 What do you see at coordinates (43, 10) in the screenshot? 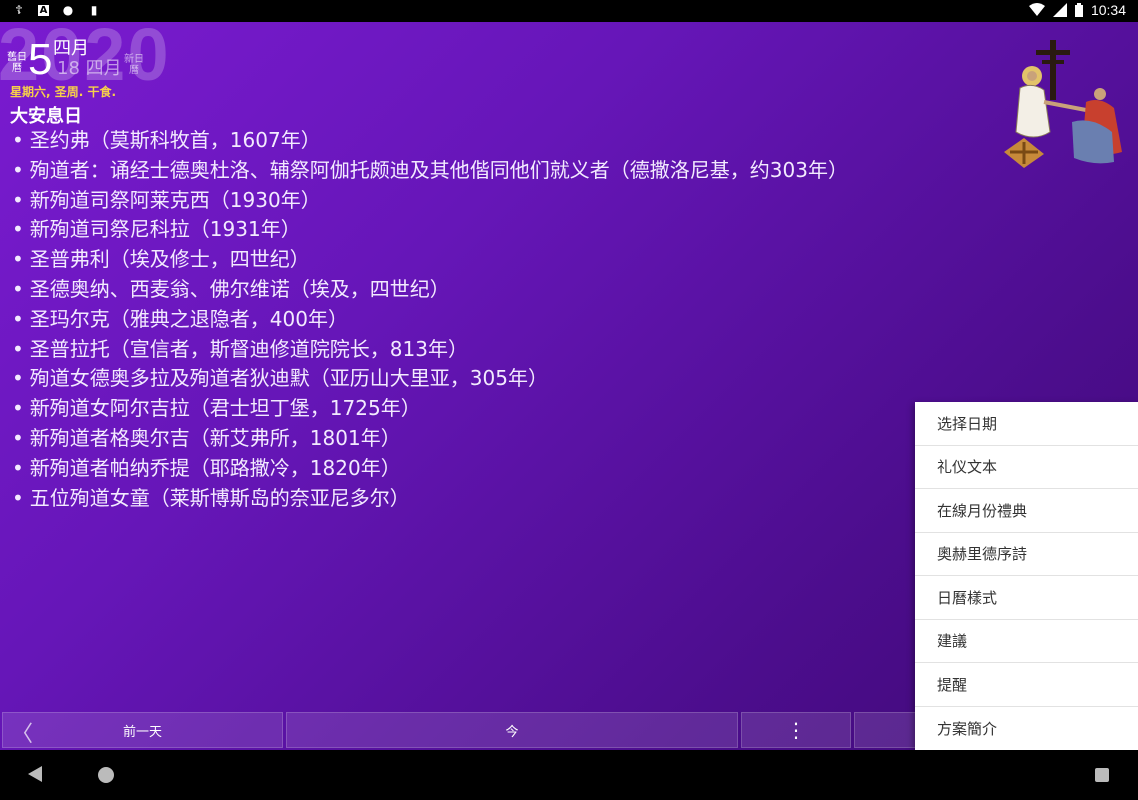
I see `font-a-icon: A` at bounding box center [43, 10].